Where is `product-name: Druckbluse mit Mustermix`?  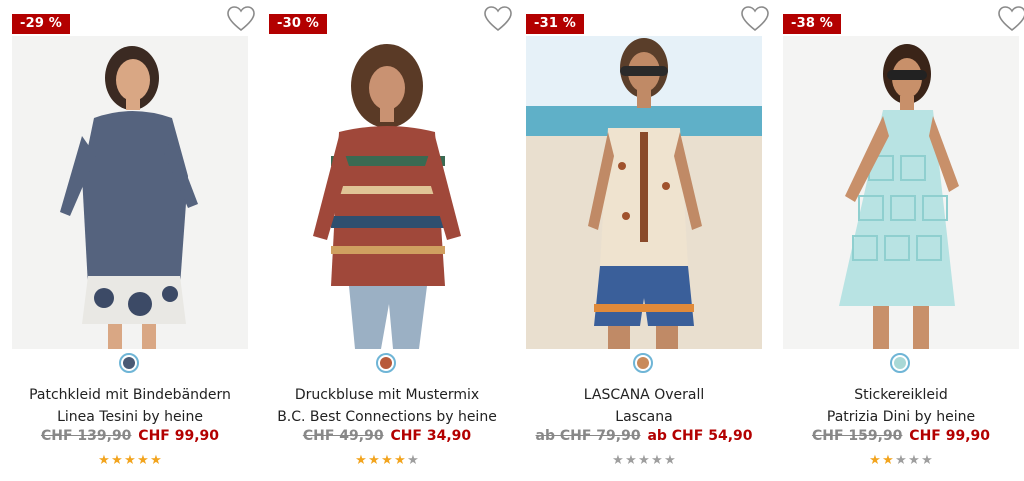 product-name: Druckbluse mit Mustermix is located at coordinates (387, 395).